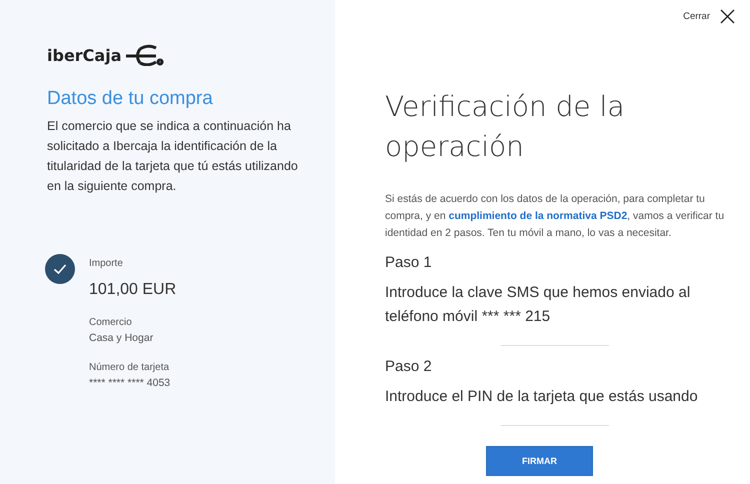 The image size is (750, 484). I want to click on check-icon, so click(60, 269).